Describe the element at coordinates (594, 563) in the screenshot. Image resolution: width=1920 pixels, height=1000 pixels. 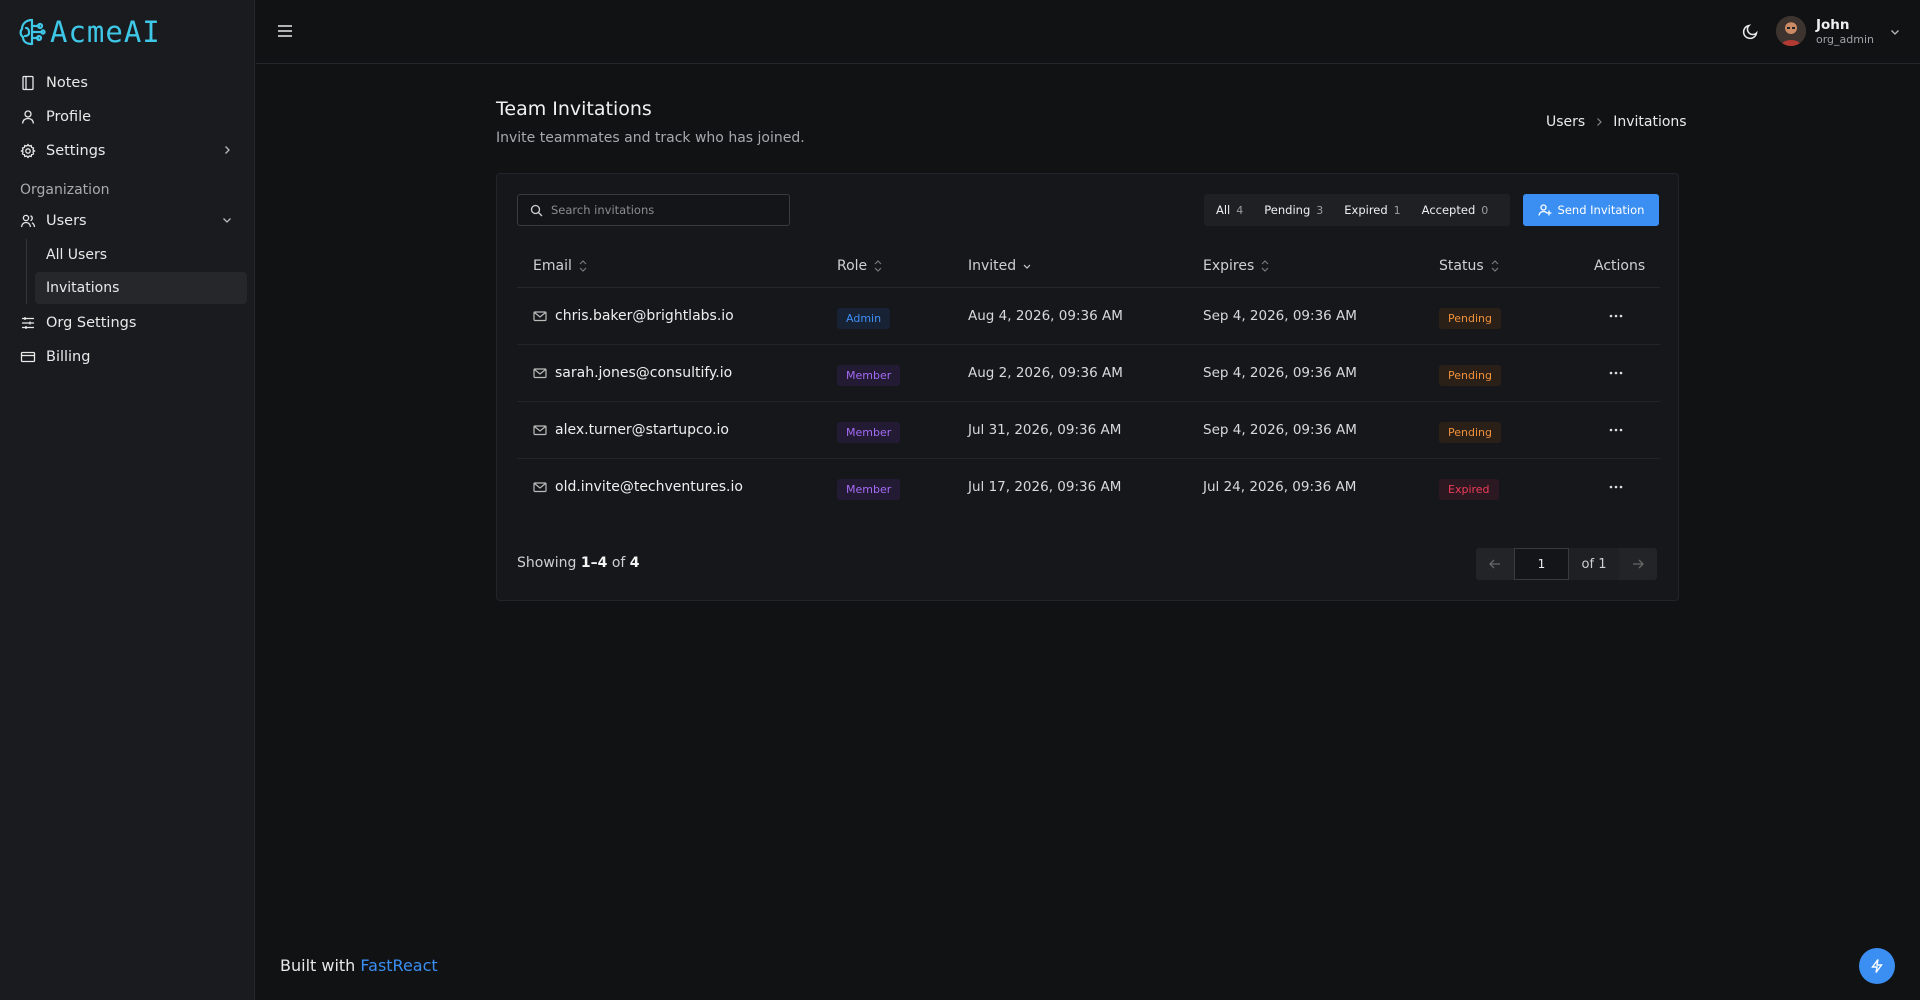
I see `showing-range: 1–4` at that location.